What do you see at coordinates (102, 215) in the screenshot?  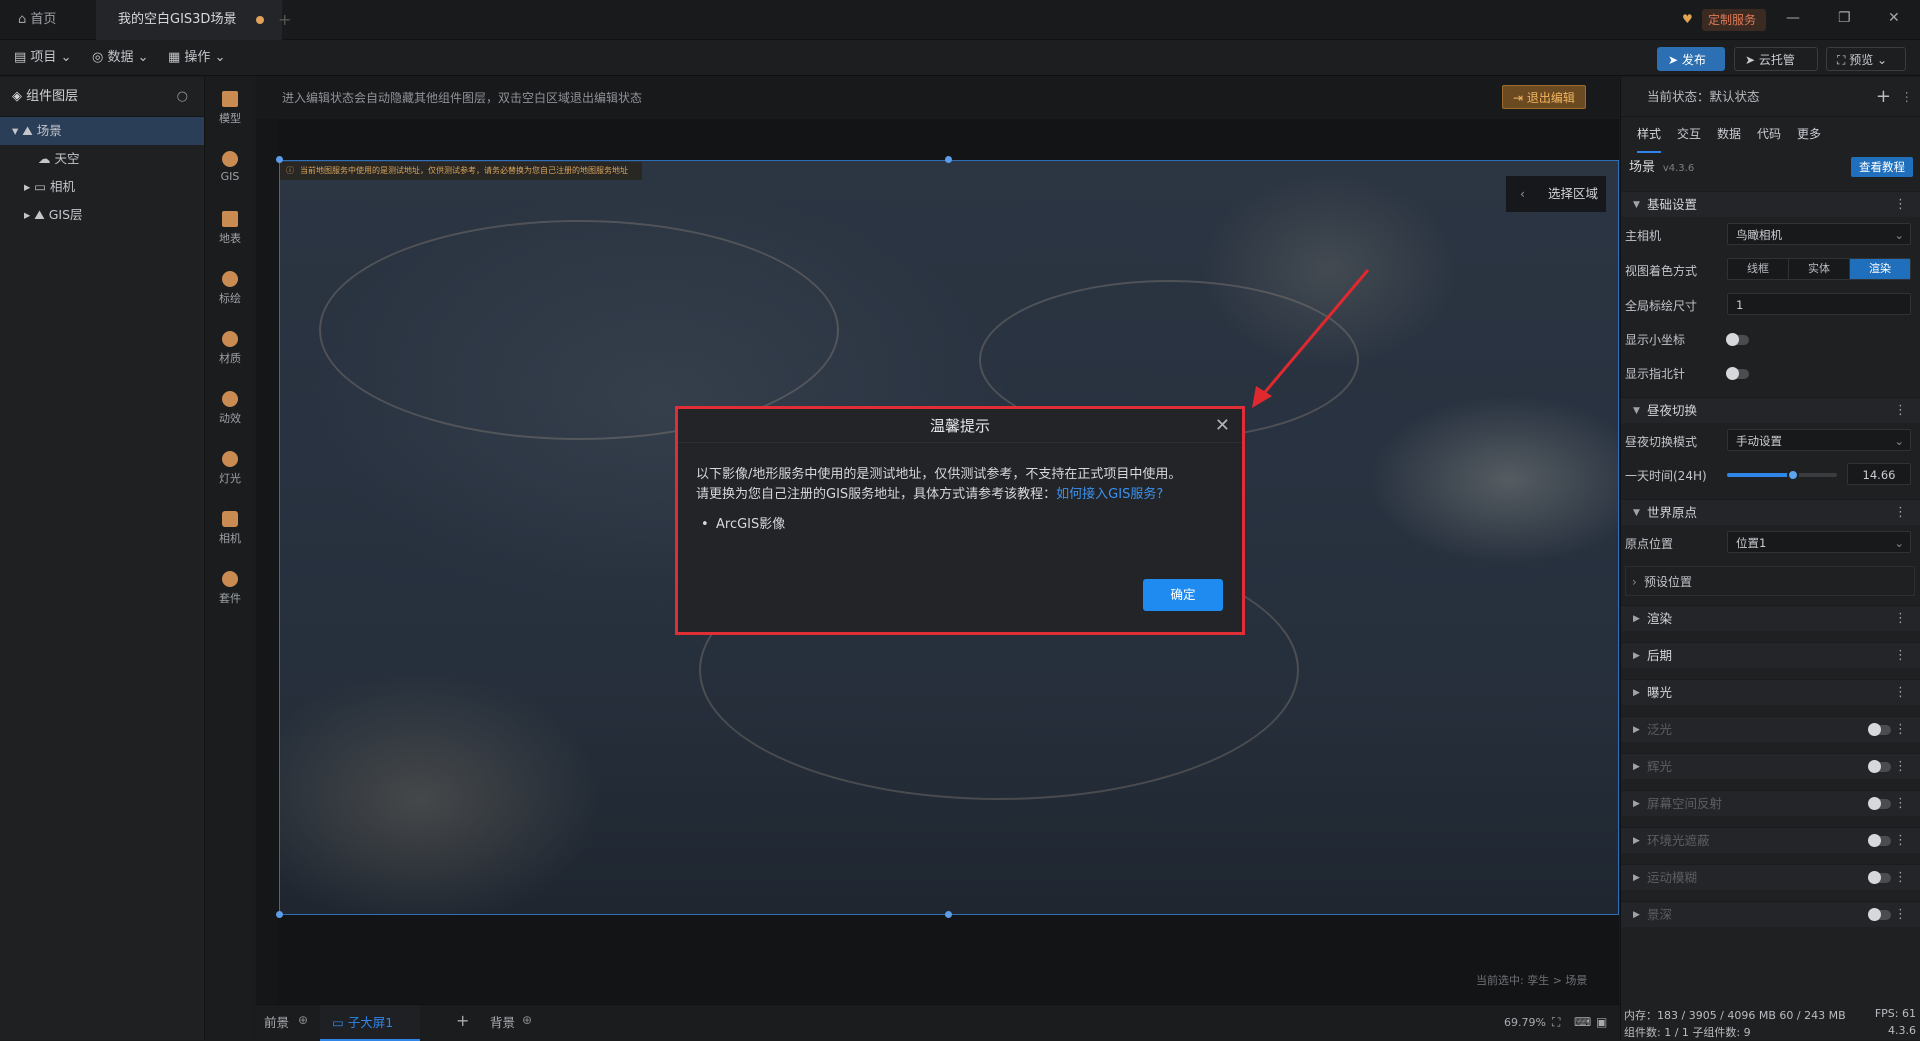 I see `tree-item-gis: ▸ ⛰ GIS层` at bounding box center [102, 215].